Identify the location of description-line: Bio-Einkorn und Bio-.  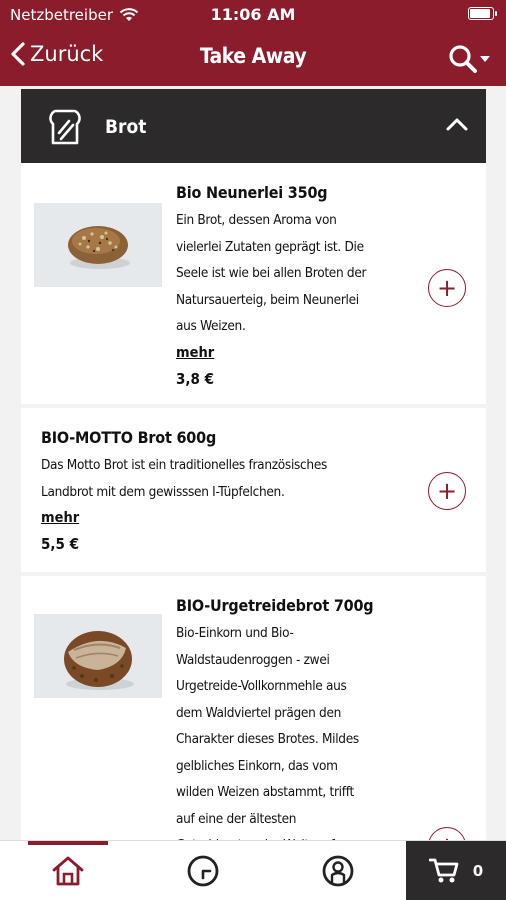
(235, 633).